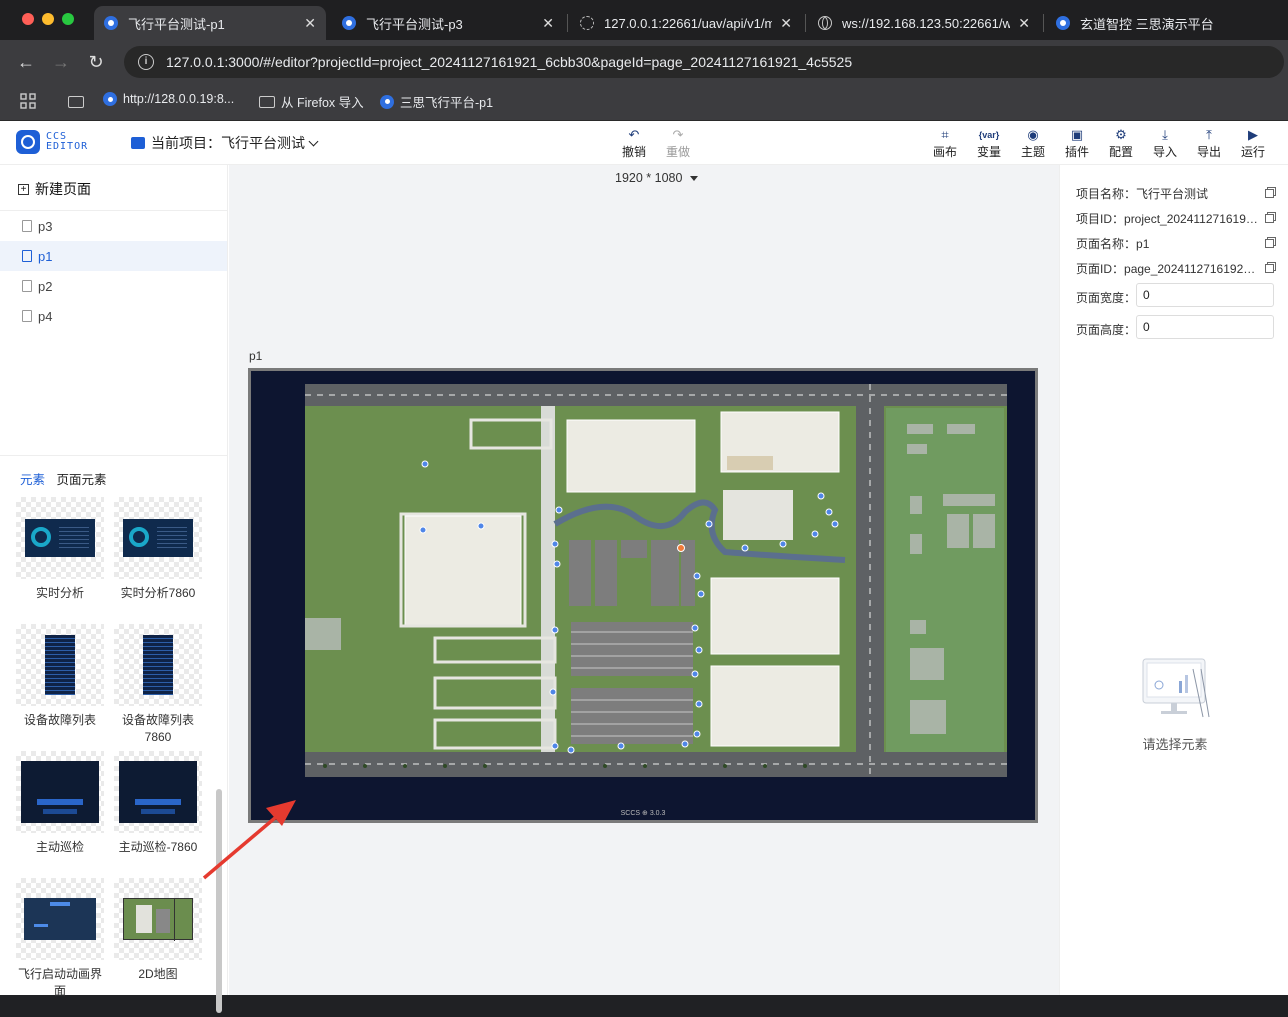  I want to click on component-card: 实时分析7860, so click(158, 549).